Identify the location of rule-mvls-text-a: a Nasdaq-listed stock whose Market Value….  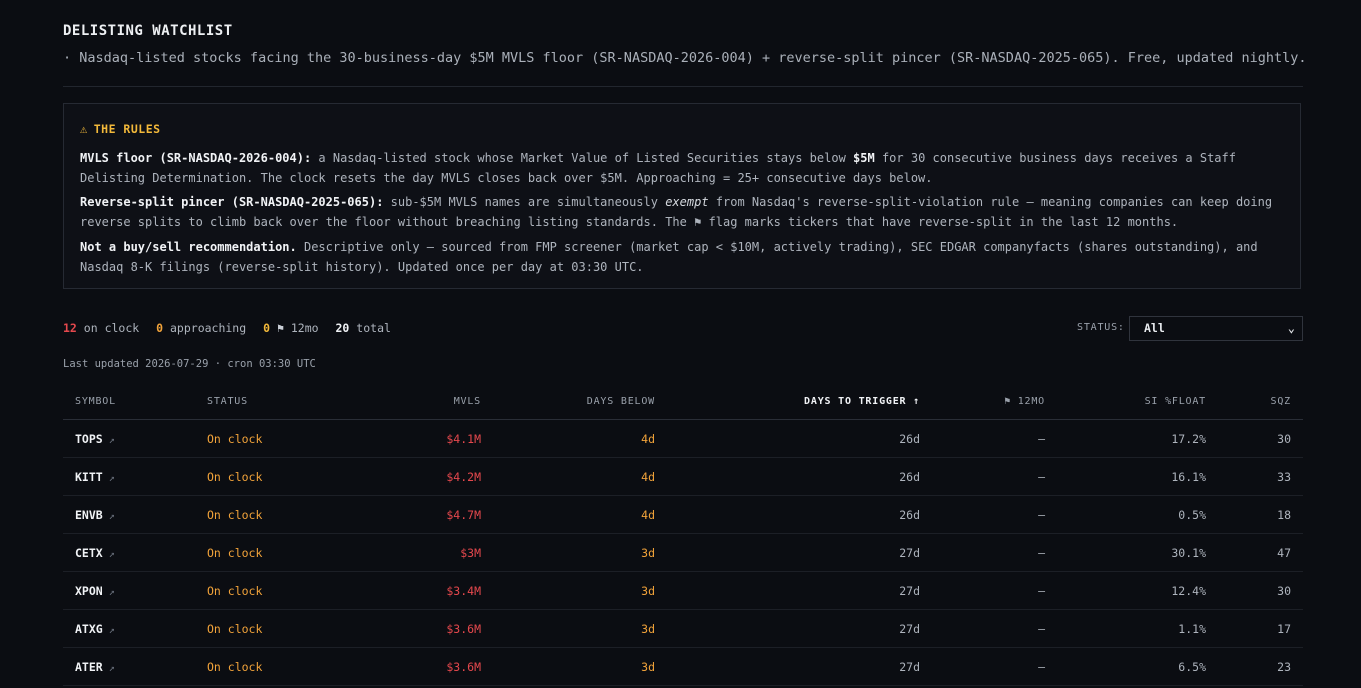
(582, 158).